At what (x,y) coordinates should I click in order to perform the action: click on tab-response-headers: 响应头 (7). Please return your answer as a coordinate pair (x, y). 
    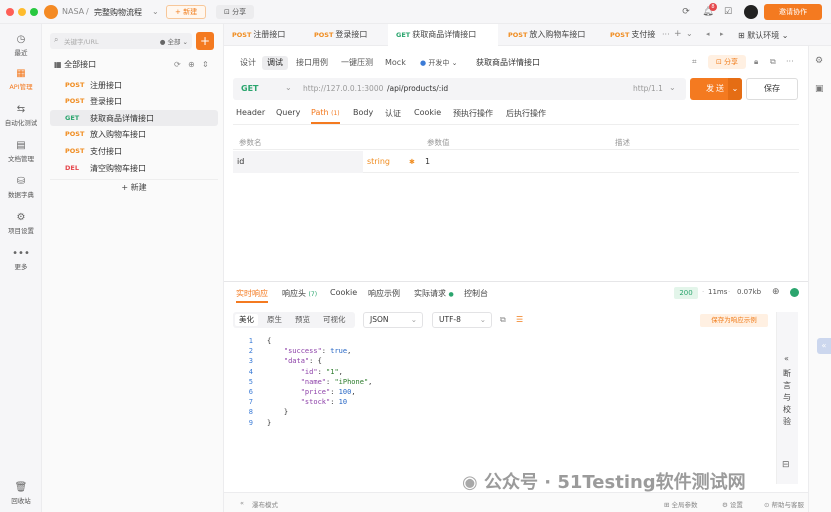
    Looking at the image, I should click on (299, 295).